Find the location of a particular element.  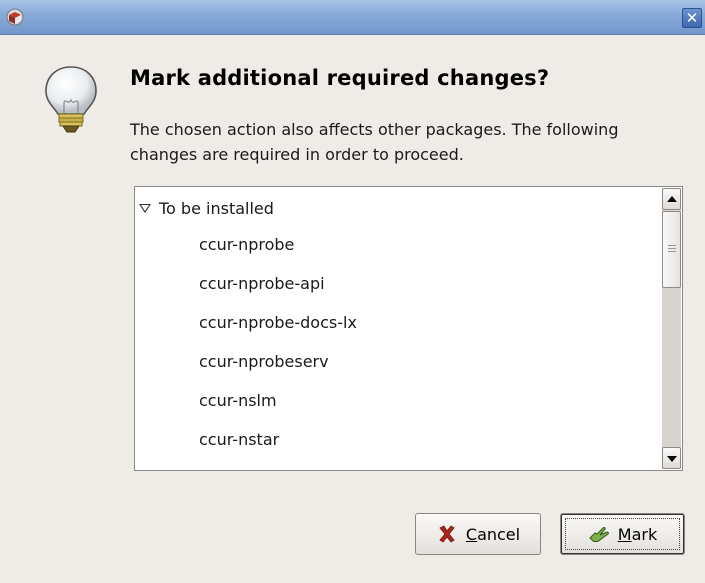

arrow-down-icon is located at coordinates (672, 459).